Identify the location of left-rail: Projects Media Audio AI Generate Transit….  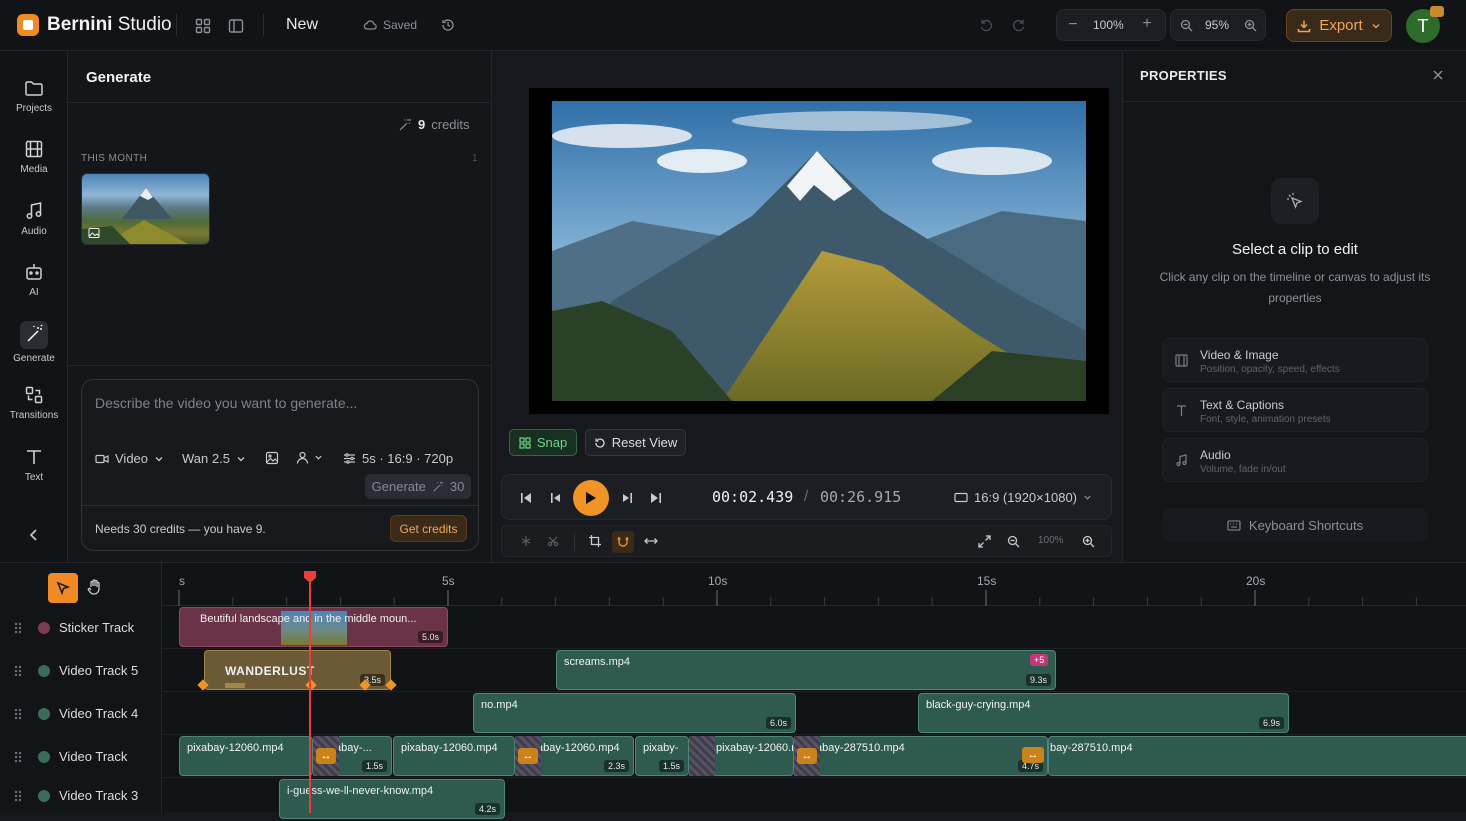
(34, 306).